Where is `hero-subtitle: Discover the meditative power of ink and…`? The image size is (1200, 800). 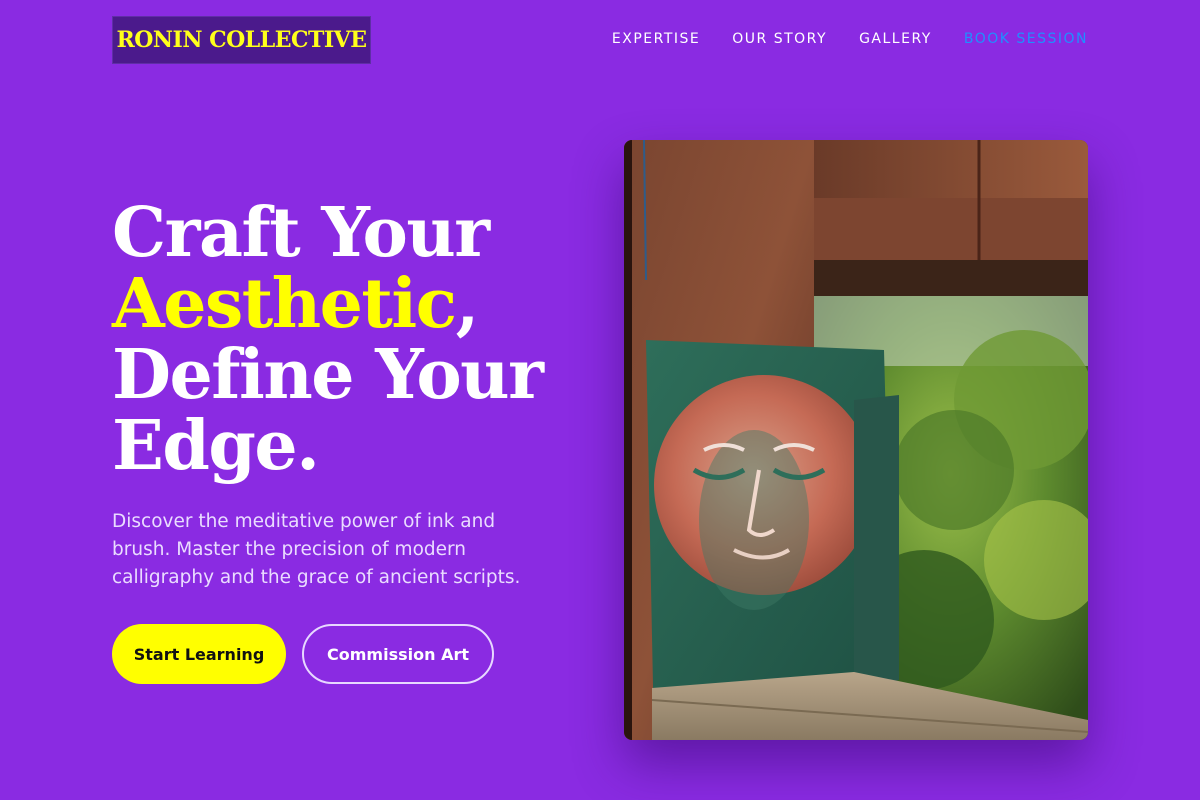 hero-subtitle: Discover the meditative power of ink and… is located at coordinates (316, 549).